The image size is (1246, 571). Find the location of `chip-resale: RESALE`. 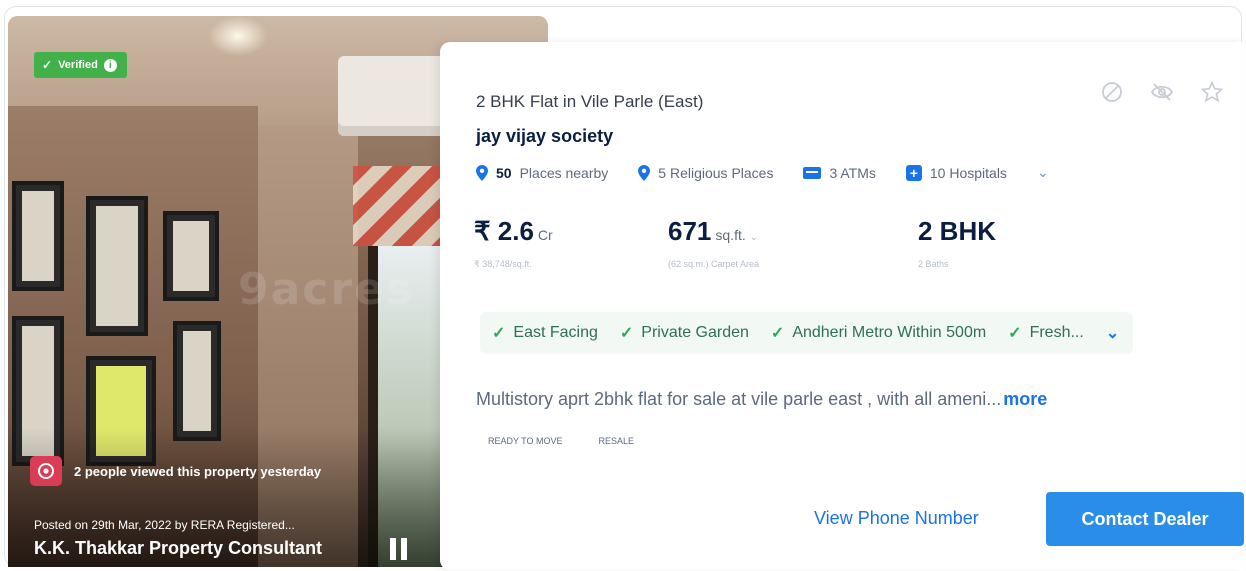

chip-resale: RESALE is located at coordinates (616, 441).